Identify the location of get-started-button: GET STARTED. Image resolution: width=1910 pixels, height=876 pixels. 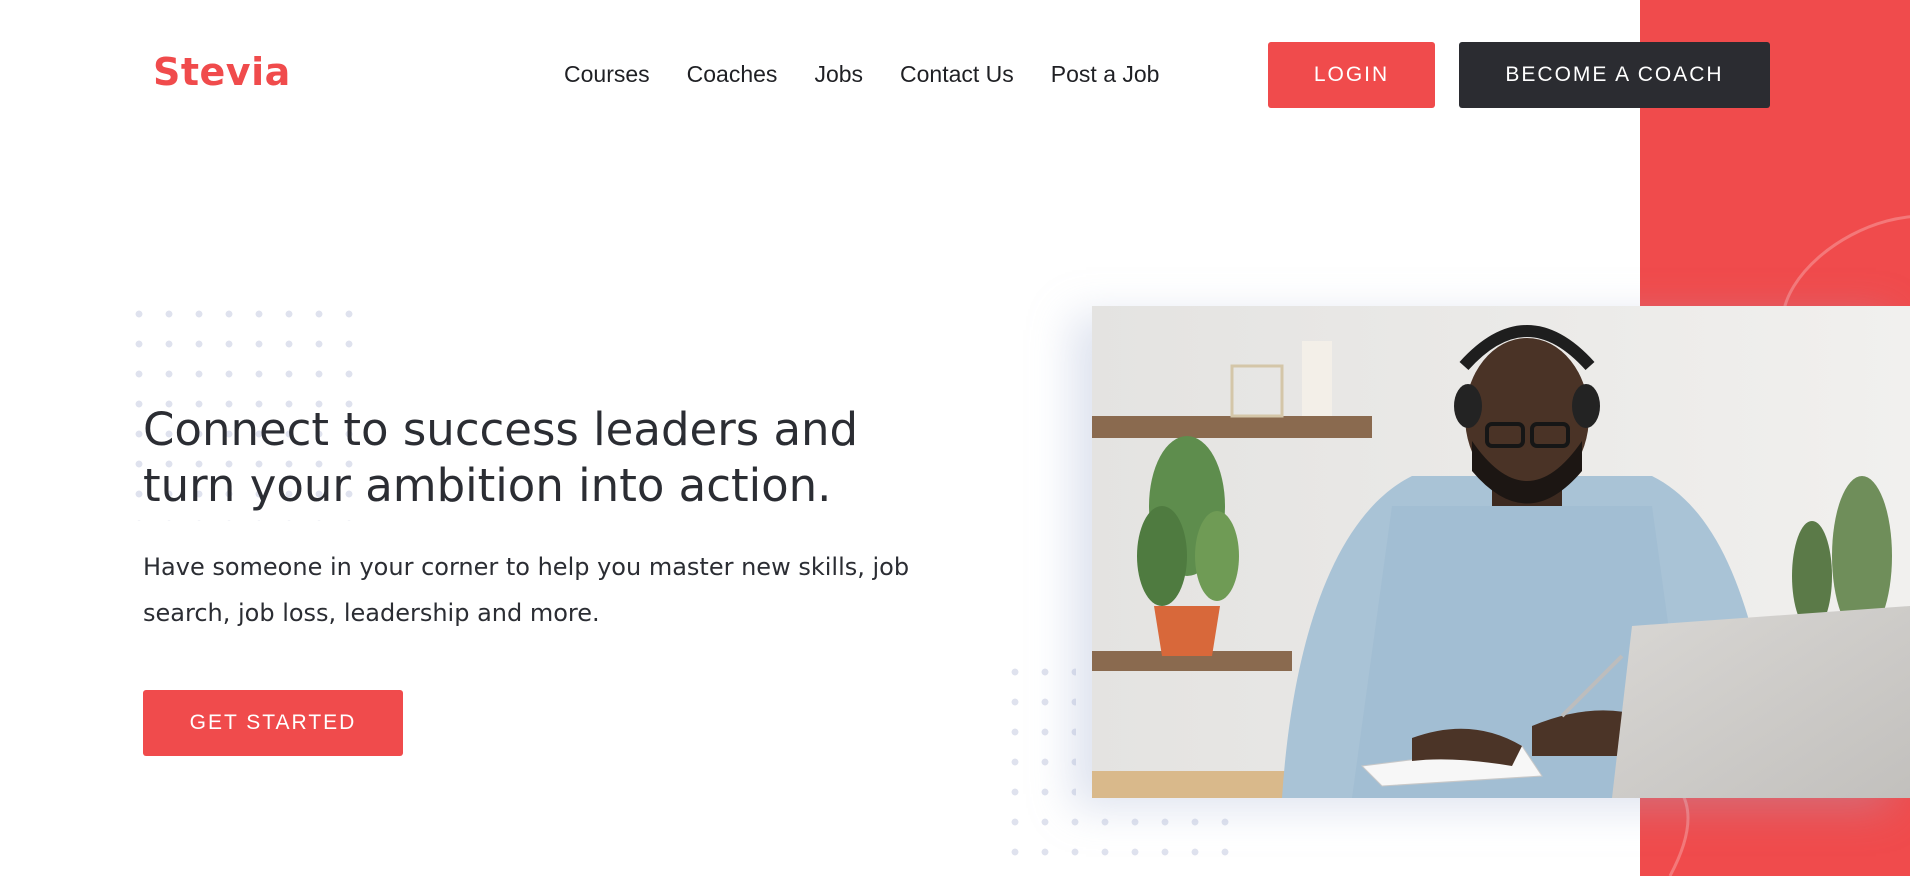
(273, 723).